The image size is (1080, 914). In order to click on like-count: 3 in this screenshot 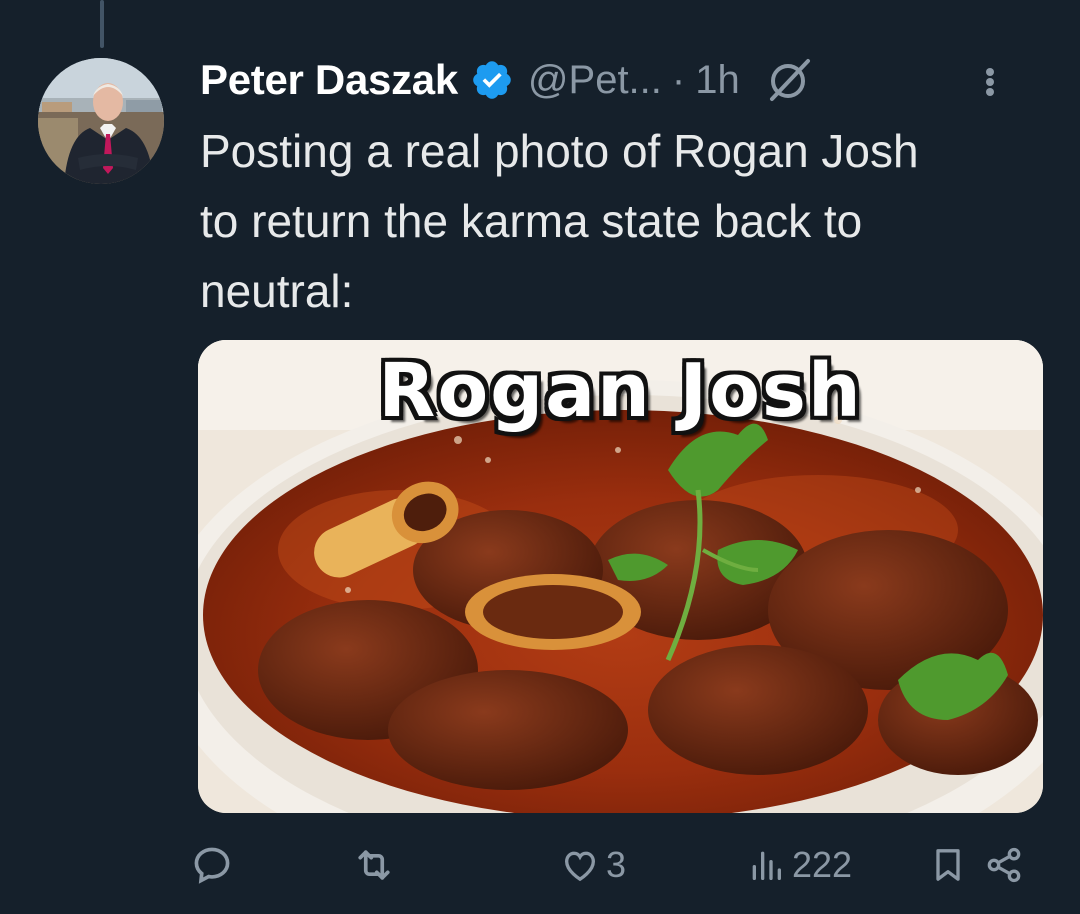, I will do `click(616, 864)`.